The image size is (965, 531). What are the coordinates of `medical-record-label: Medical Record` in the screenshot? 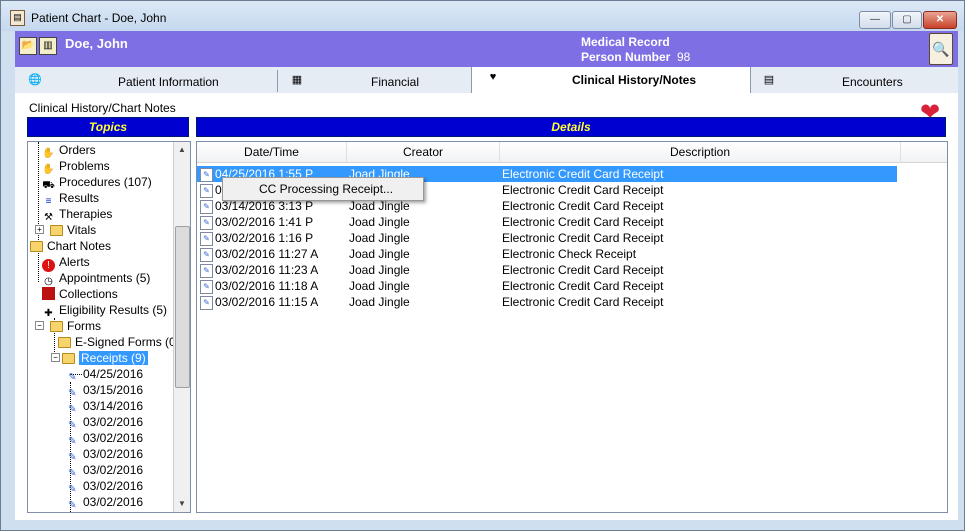 It's located at (625, 42).